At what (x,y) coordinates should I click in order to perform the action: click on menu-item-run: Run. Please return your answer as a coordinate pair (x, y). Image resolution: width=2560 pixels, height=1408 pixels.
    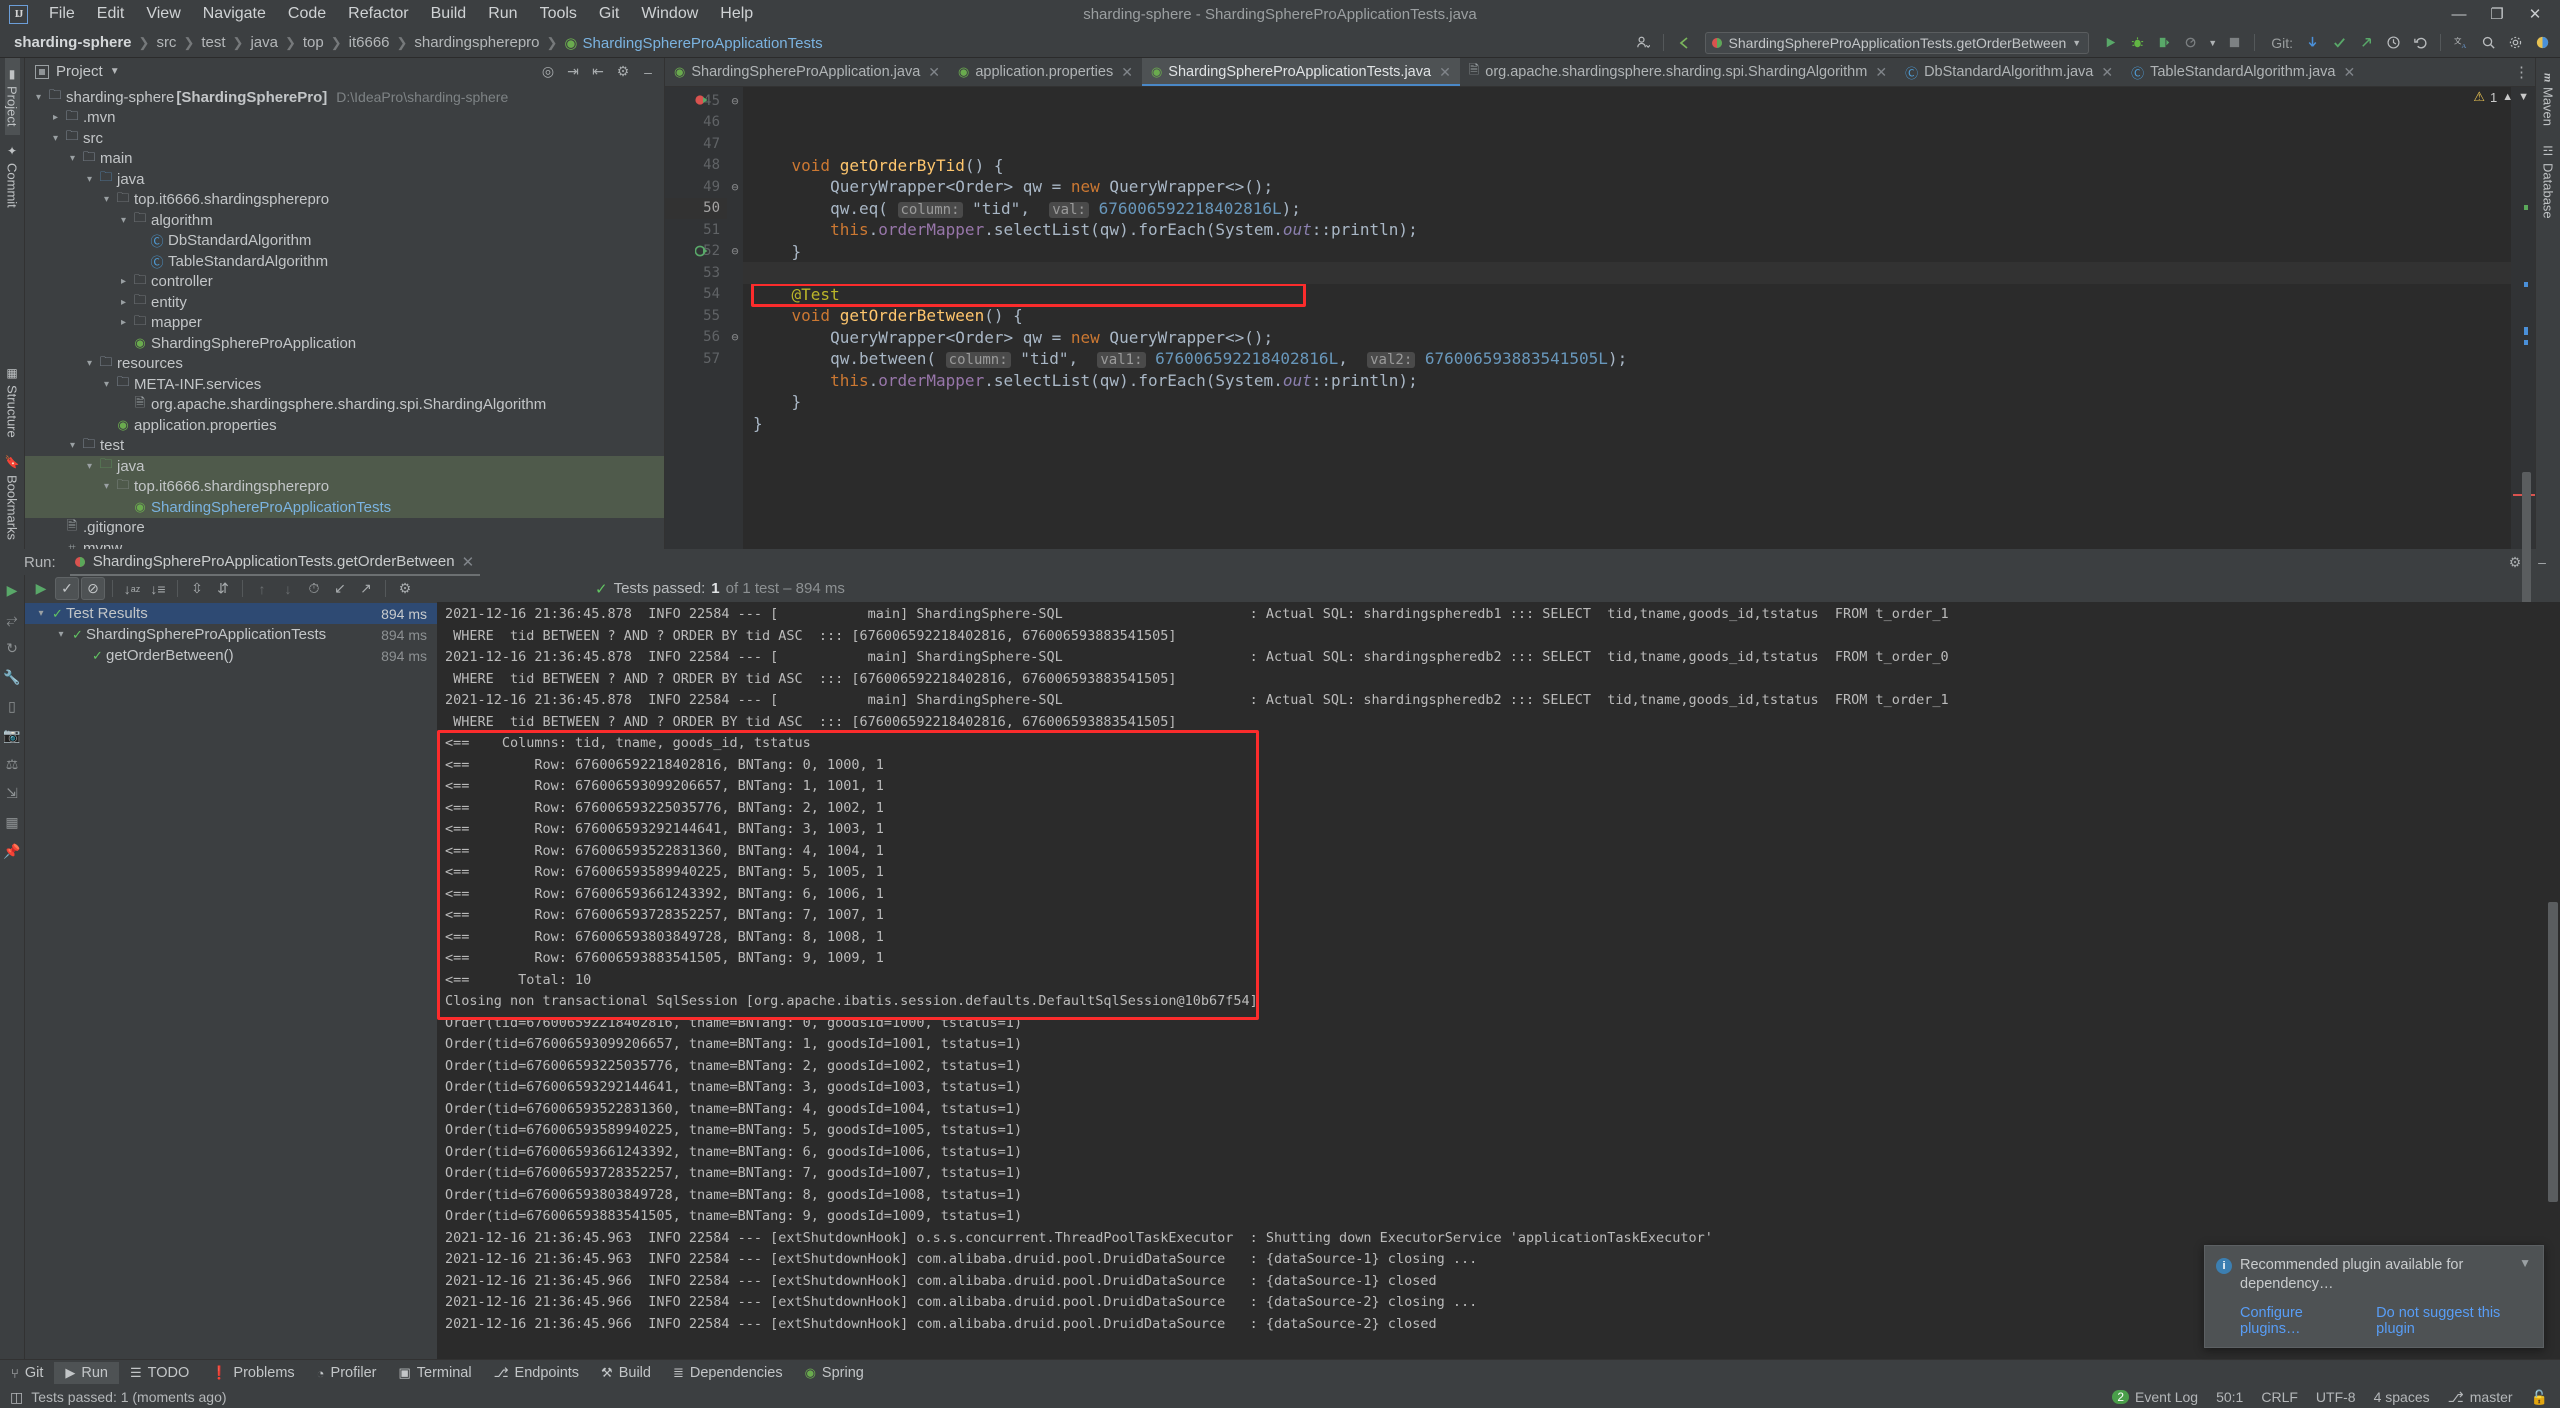
    Looking at the image, I should click on (502, 14).